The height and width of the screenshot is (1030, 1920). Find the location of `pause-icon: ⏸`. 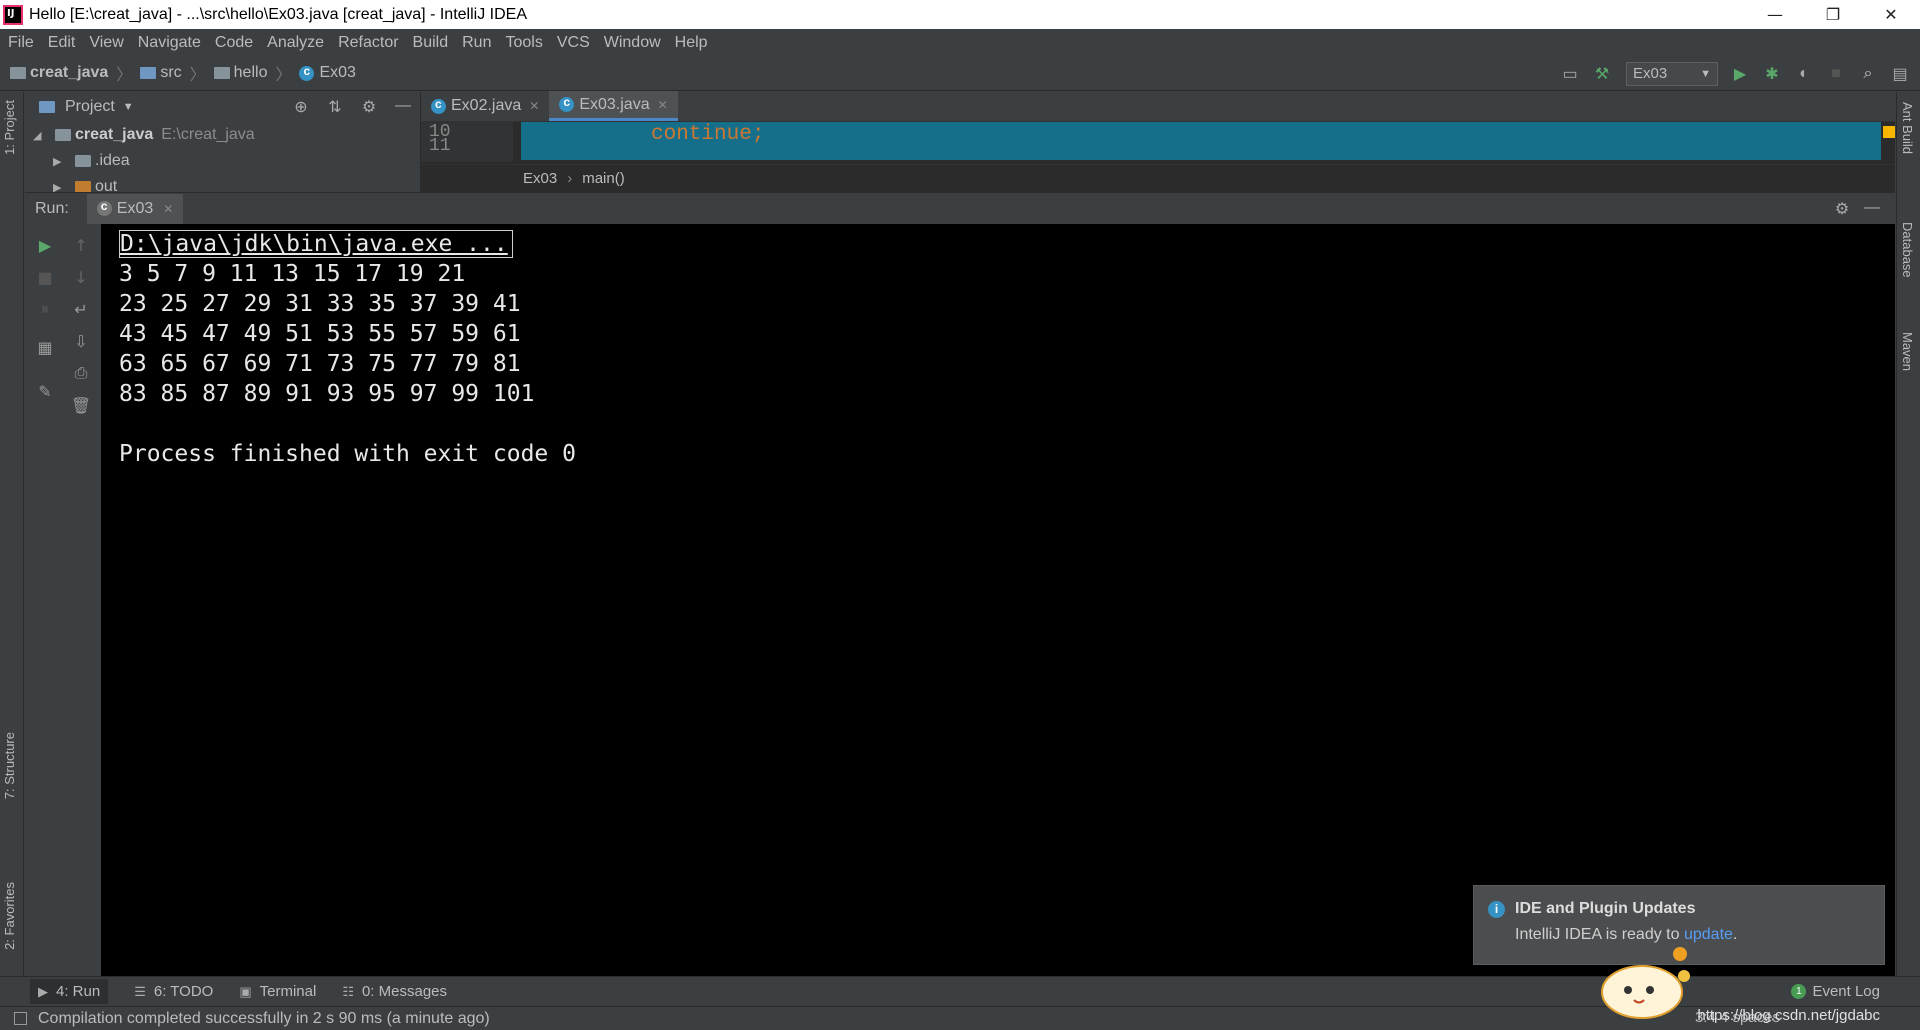

pause-icon: ⏸ is located at coordinates (45, 309).